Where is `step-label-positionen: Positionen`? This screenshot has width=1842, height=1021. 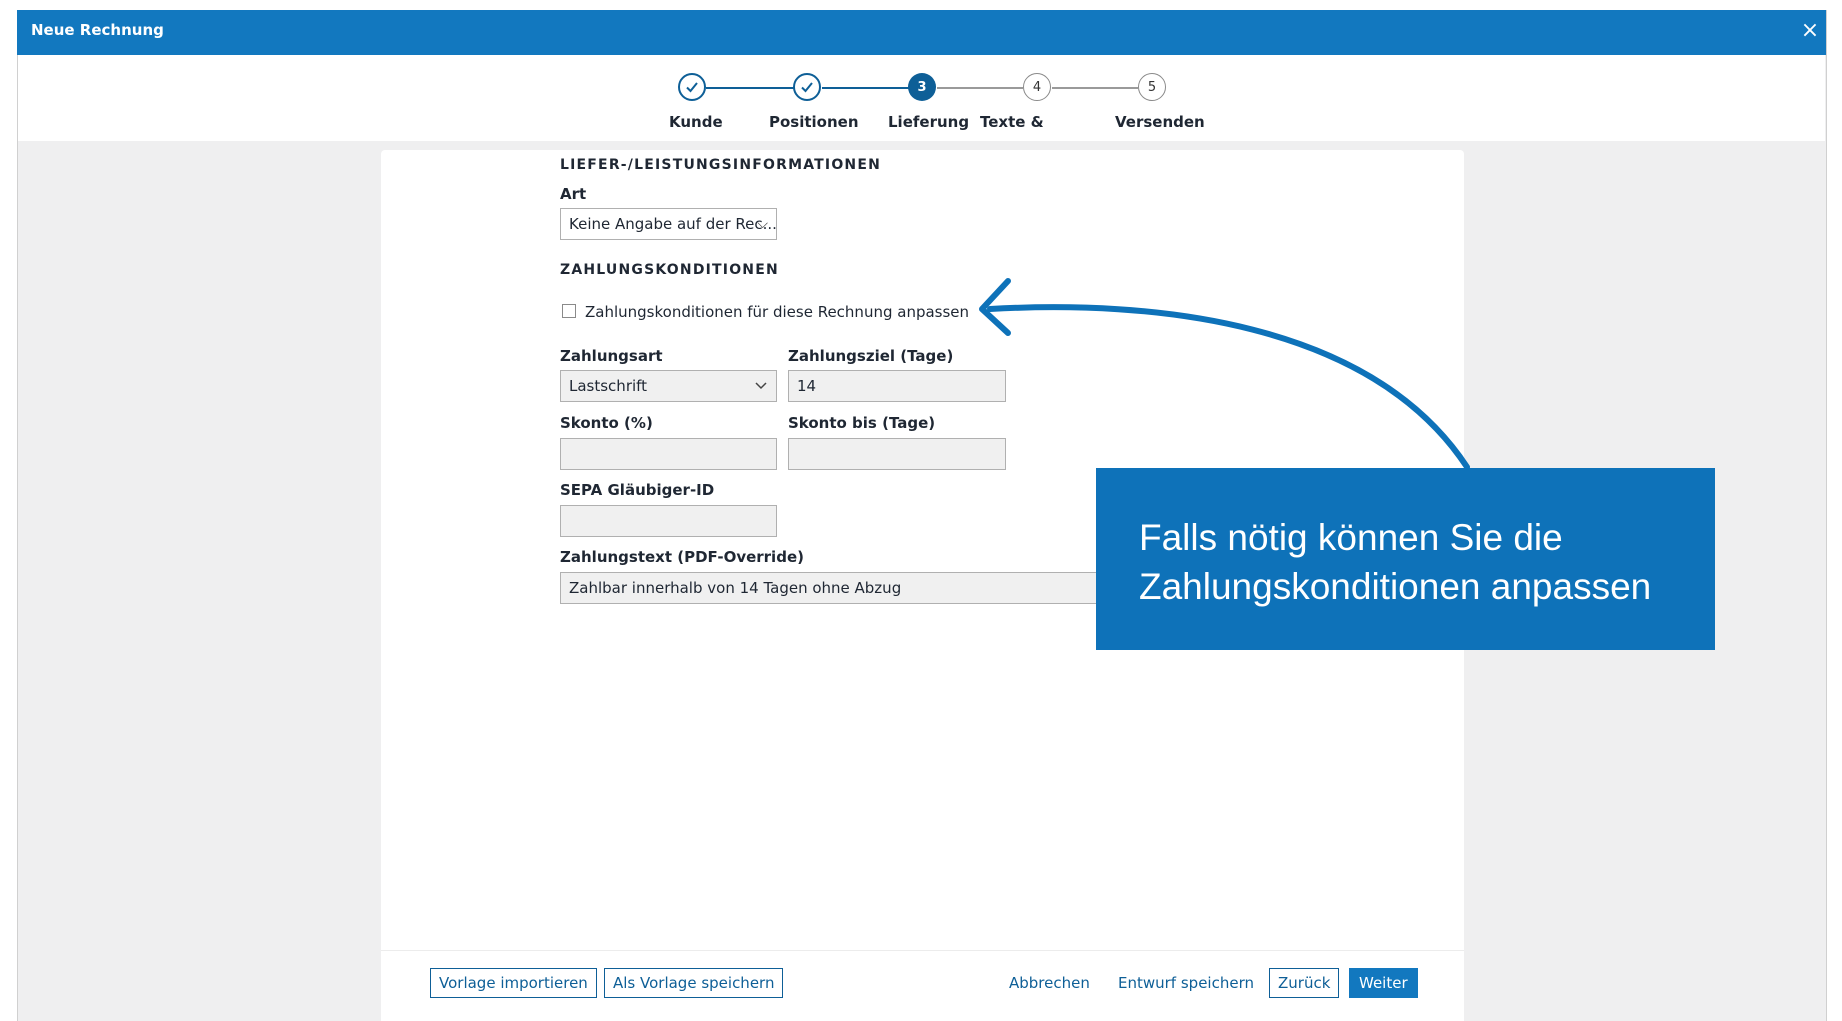 step-label-positionen: Positionen is located at coordinates (814, 122).